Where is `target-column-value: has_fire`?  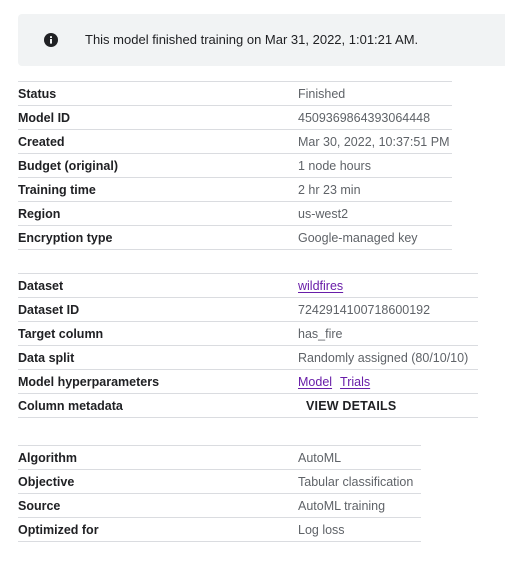
target-column-value: has_fire is located at coordinates (320, 334).